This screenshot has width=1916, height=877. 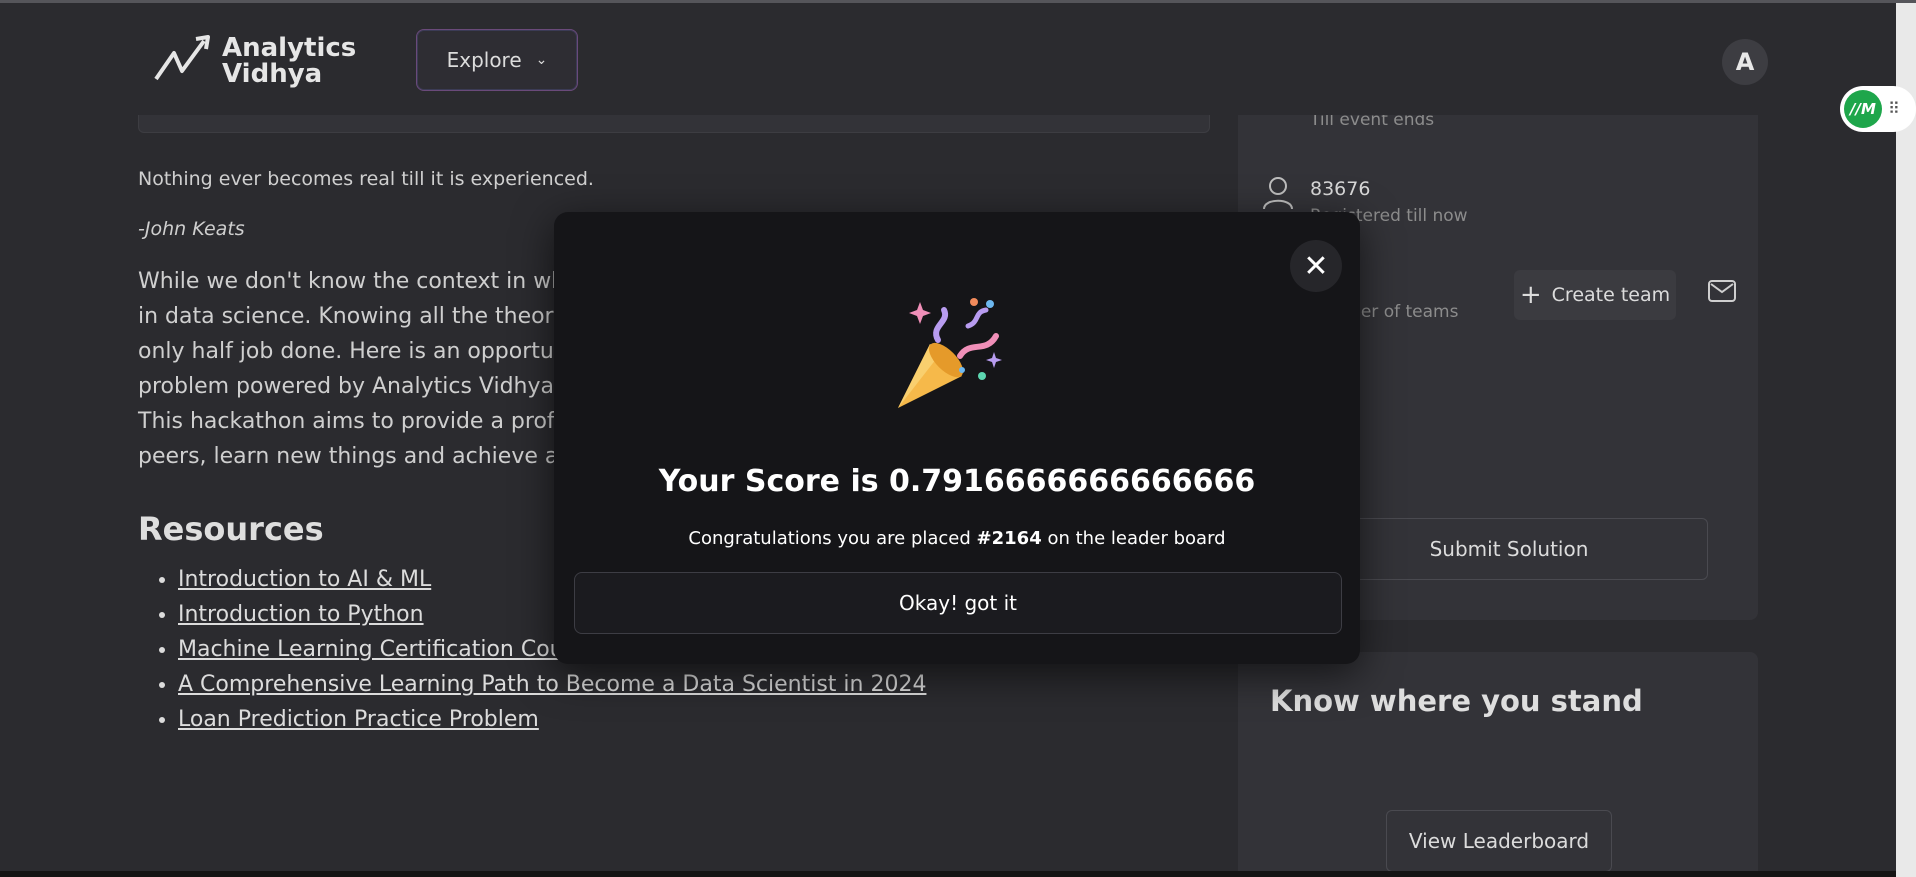 I want to click on logo-text-line: Analytics, so click(x=289, y=48).